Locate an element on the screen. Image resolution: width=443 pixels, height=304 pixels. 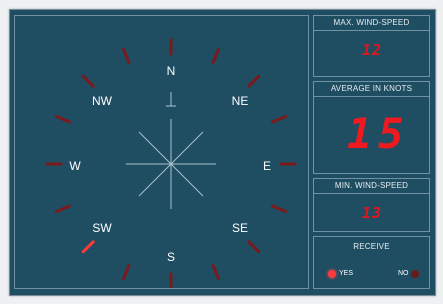
max-wind-speed-panel: MAX. WIND-SPEED 12 is located at coordinates (371, 46).